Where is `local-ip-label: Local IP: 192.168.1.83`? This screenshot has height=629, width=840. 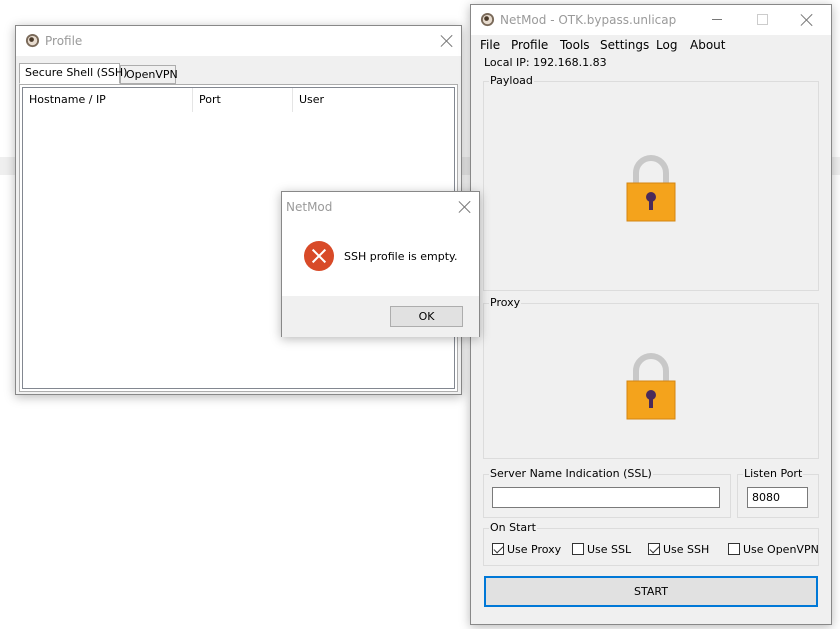
local-ip-label: Local IP: 192.168.1.83 is located at coordinates (545, 62).